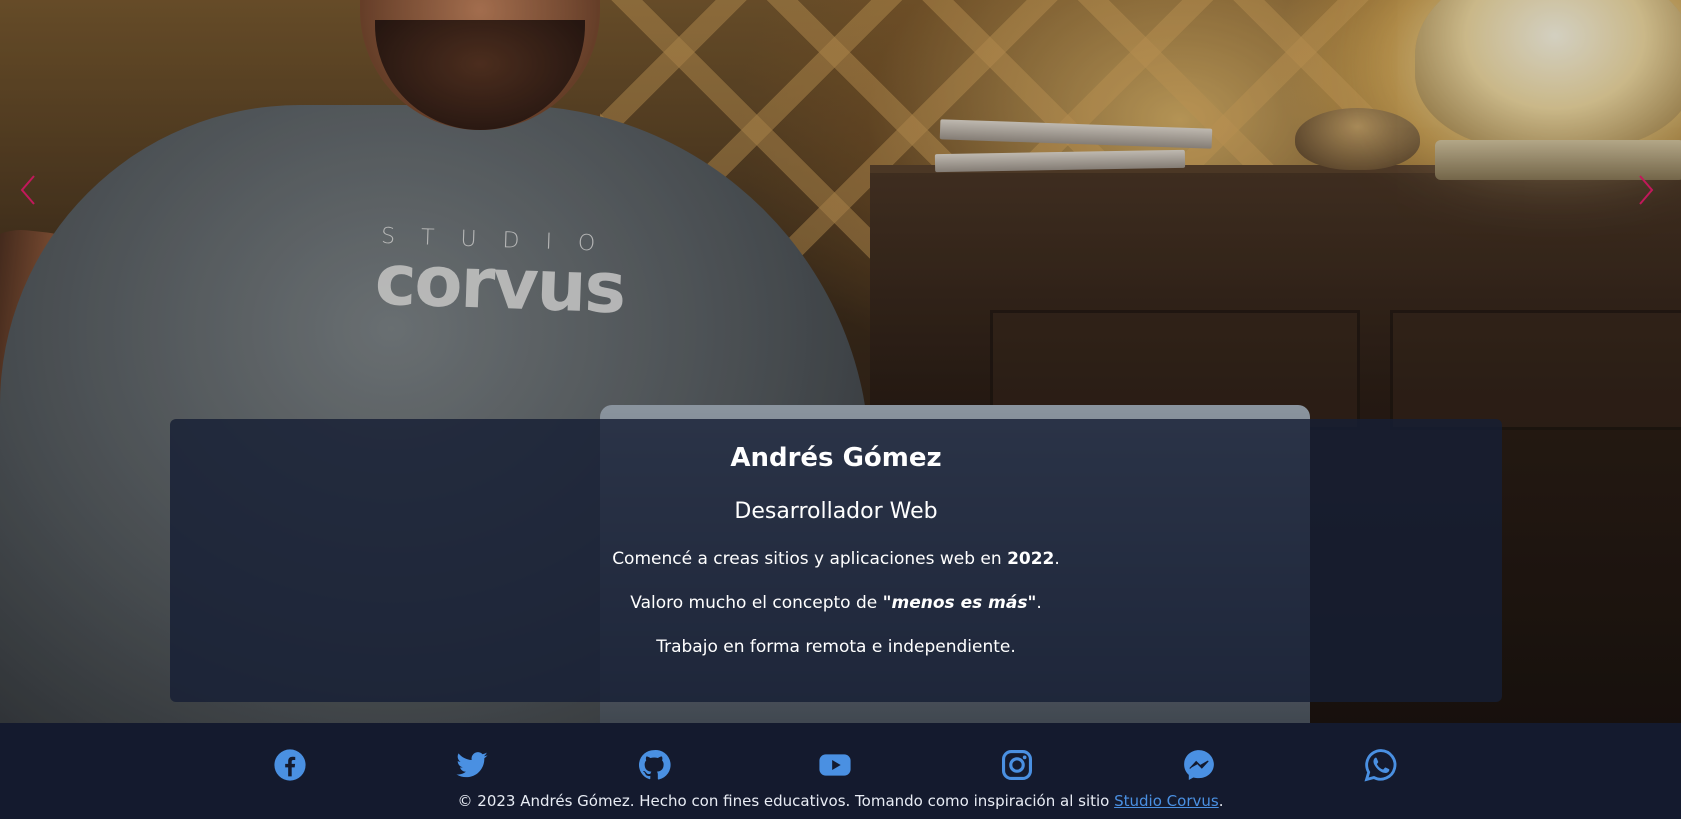  What do you see at coordinates (756, 603) in the screenshot?
I see `bio-text: Valoro mucho el concepto de` at bounding box center [756, 603].